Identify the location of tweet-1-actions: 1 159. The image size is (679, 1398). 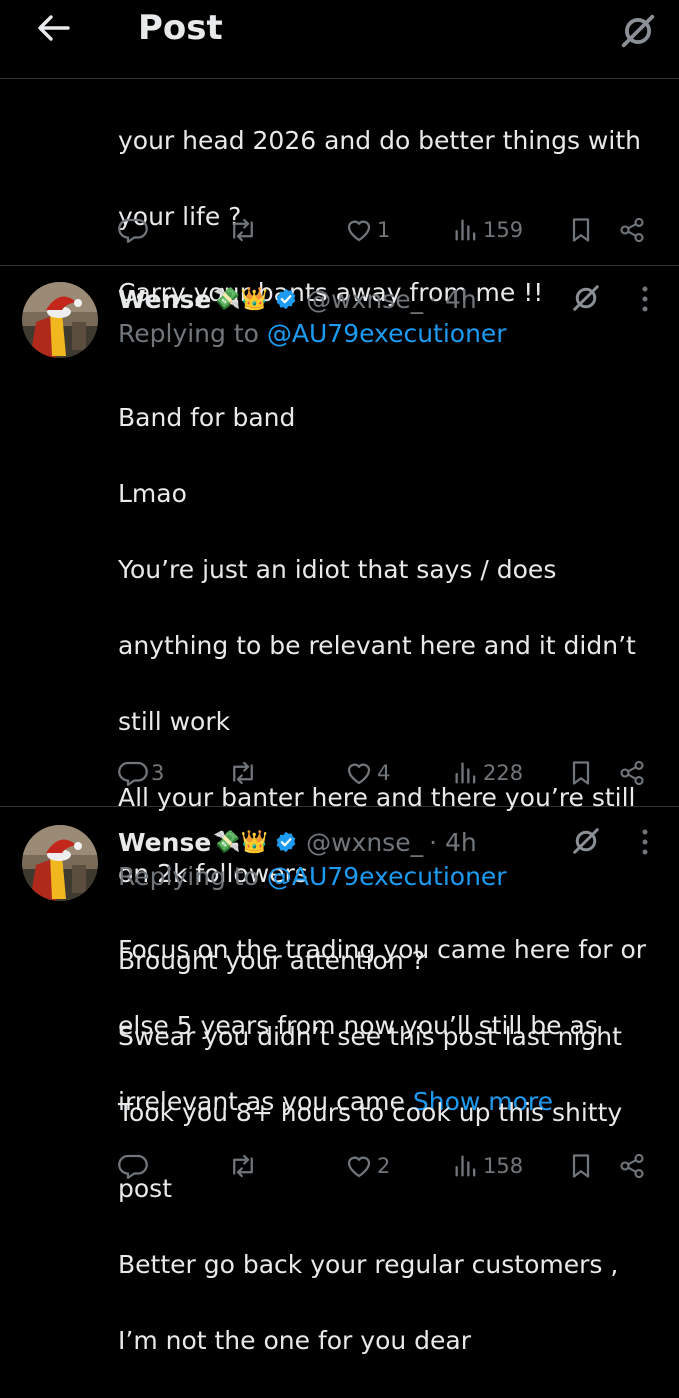
(388, 230).